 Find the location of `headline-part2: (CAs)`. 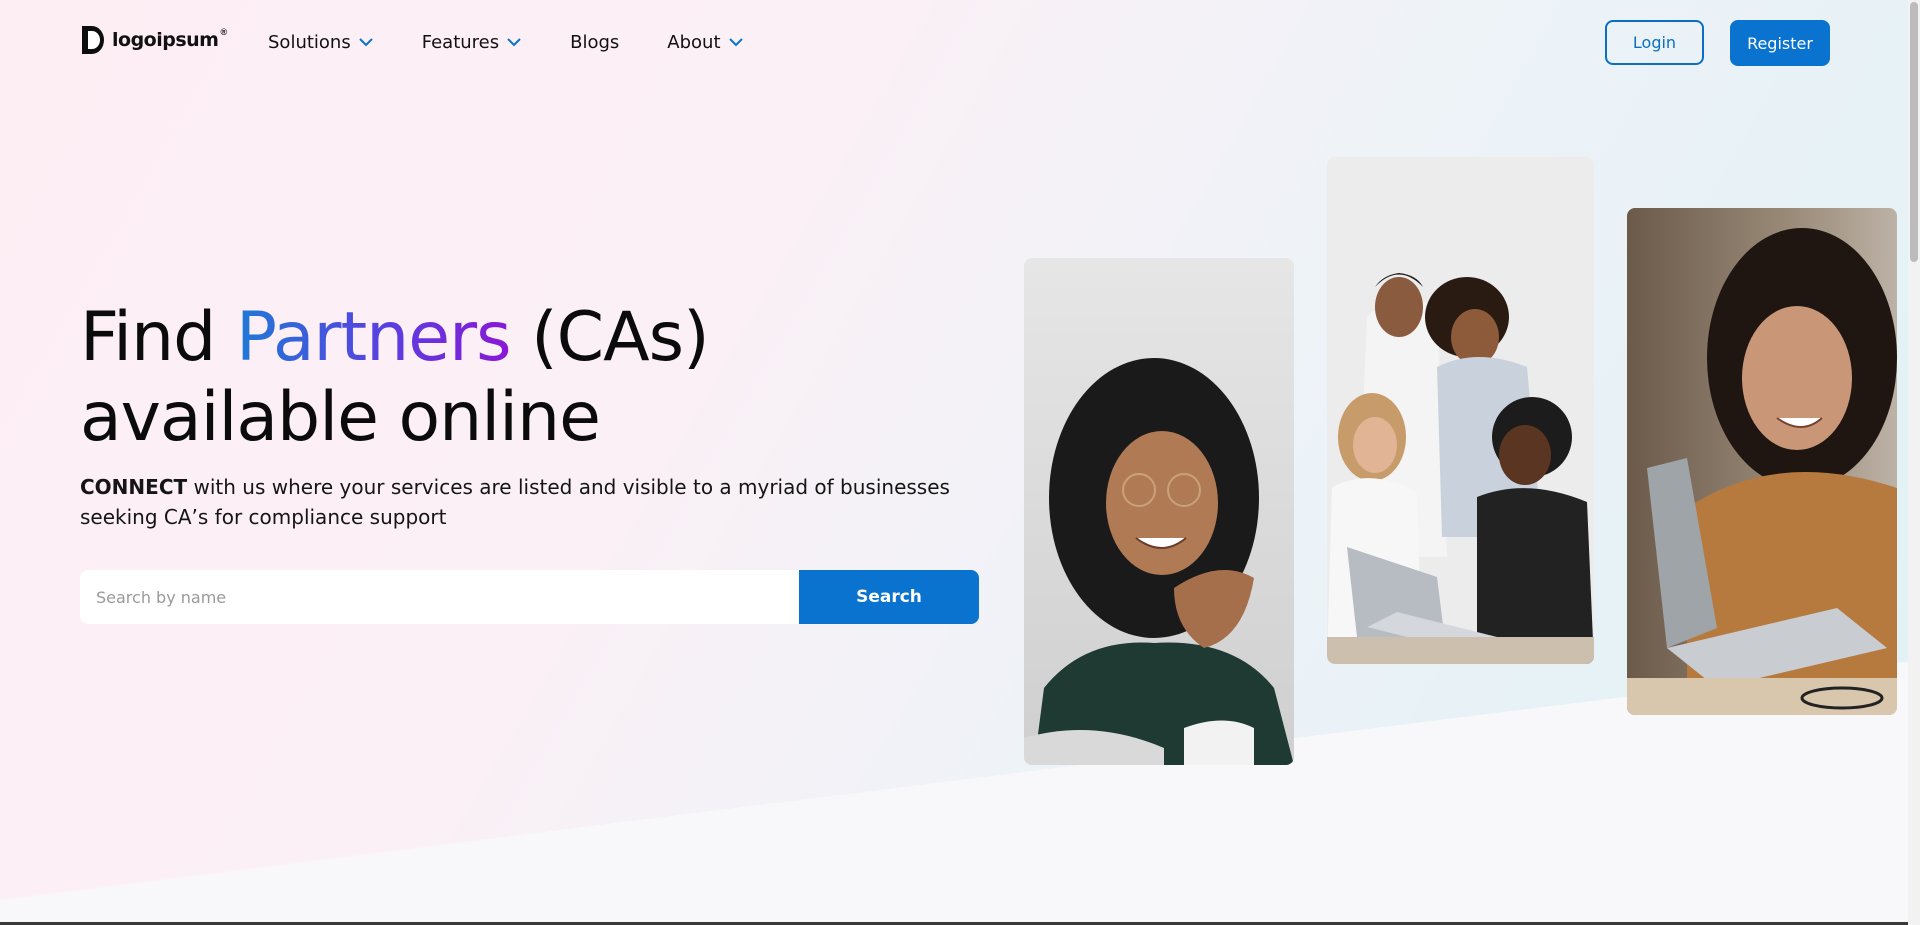

headline-part2: (CAs) is located at coordinates (610, 337).